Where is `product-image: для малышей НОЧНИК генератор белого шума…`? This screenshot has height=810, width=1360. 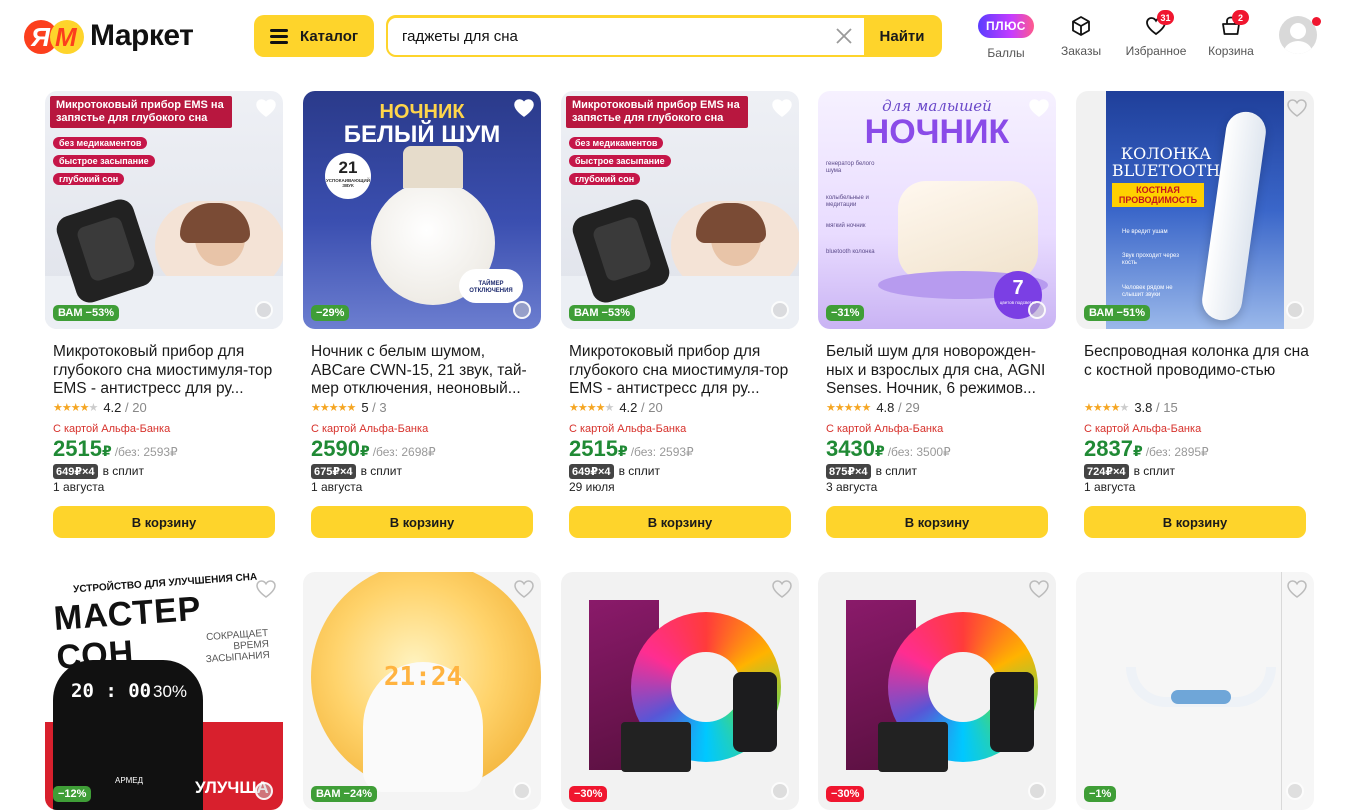 product-image: для малышей НОЧНИК генератор белого шума… is located at coordinates (937, 210).